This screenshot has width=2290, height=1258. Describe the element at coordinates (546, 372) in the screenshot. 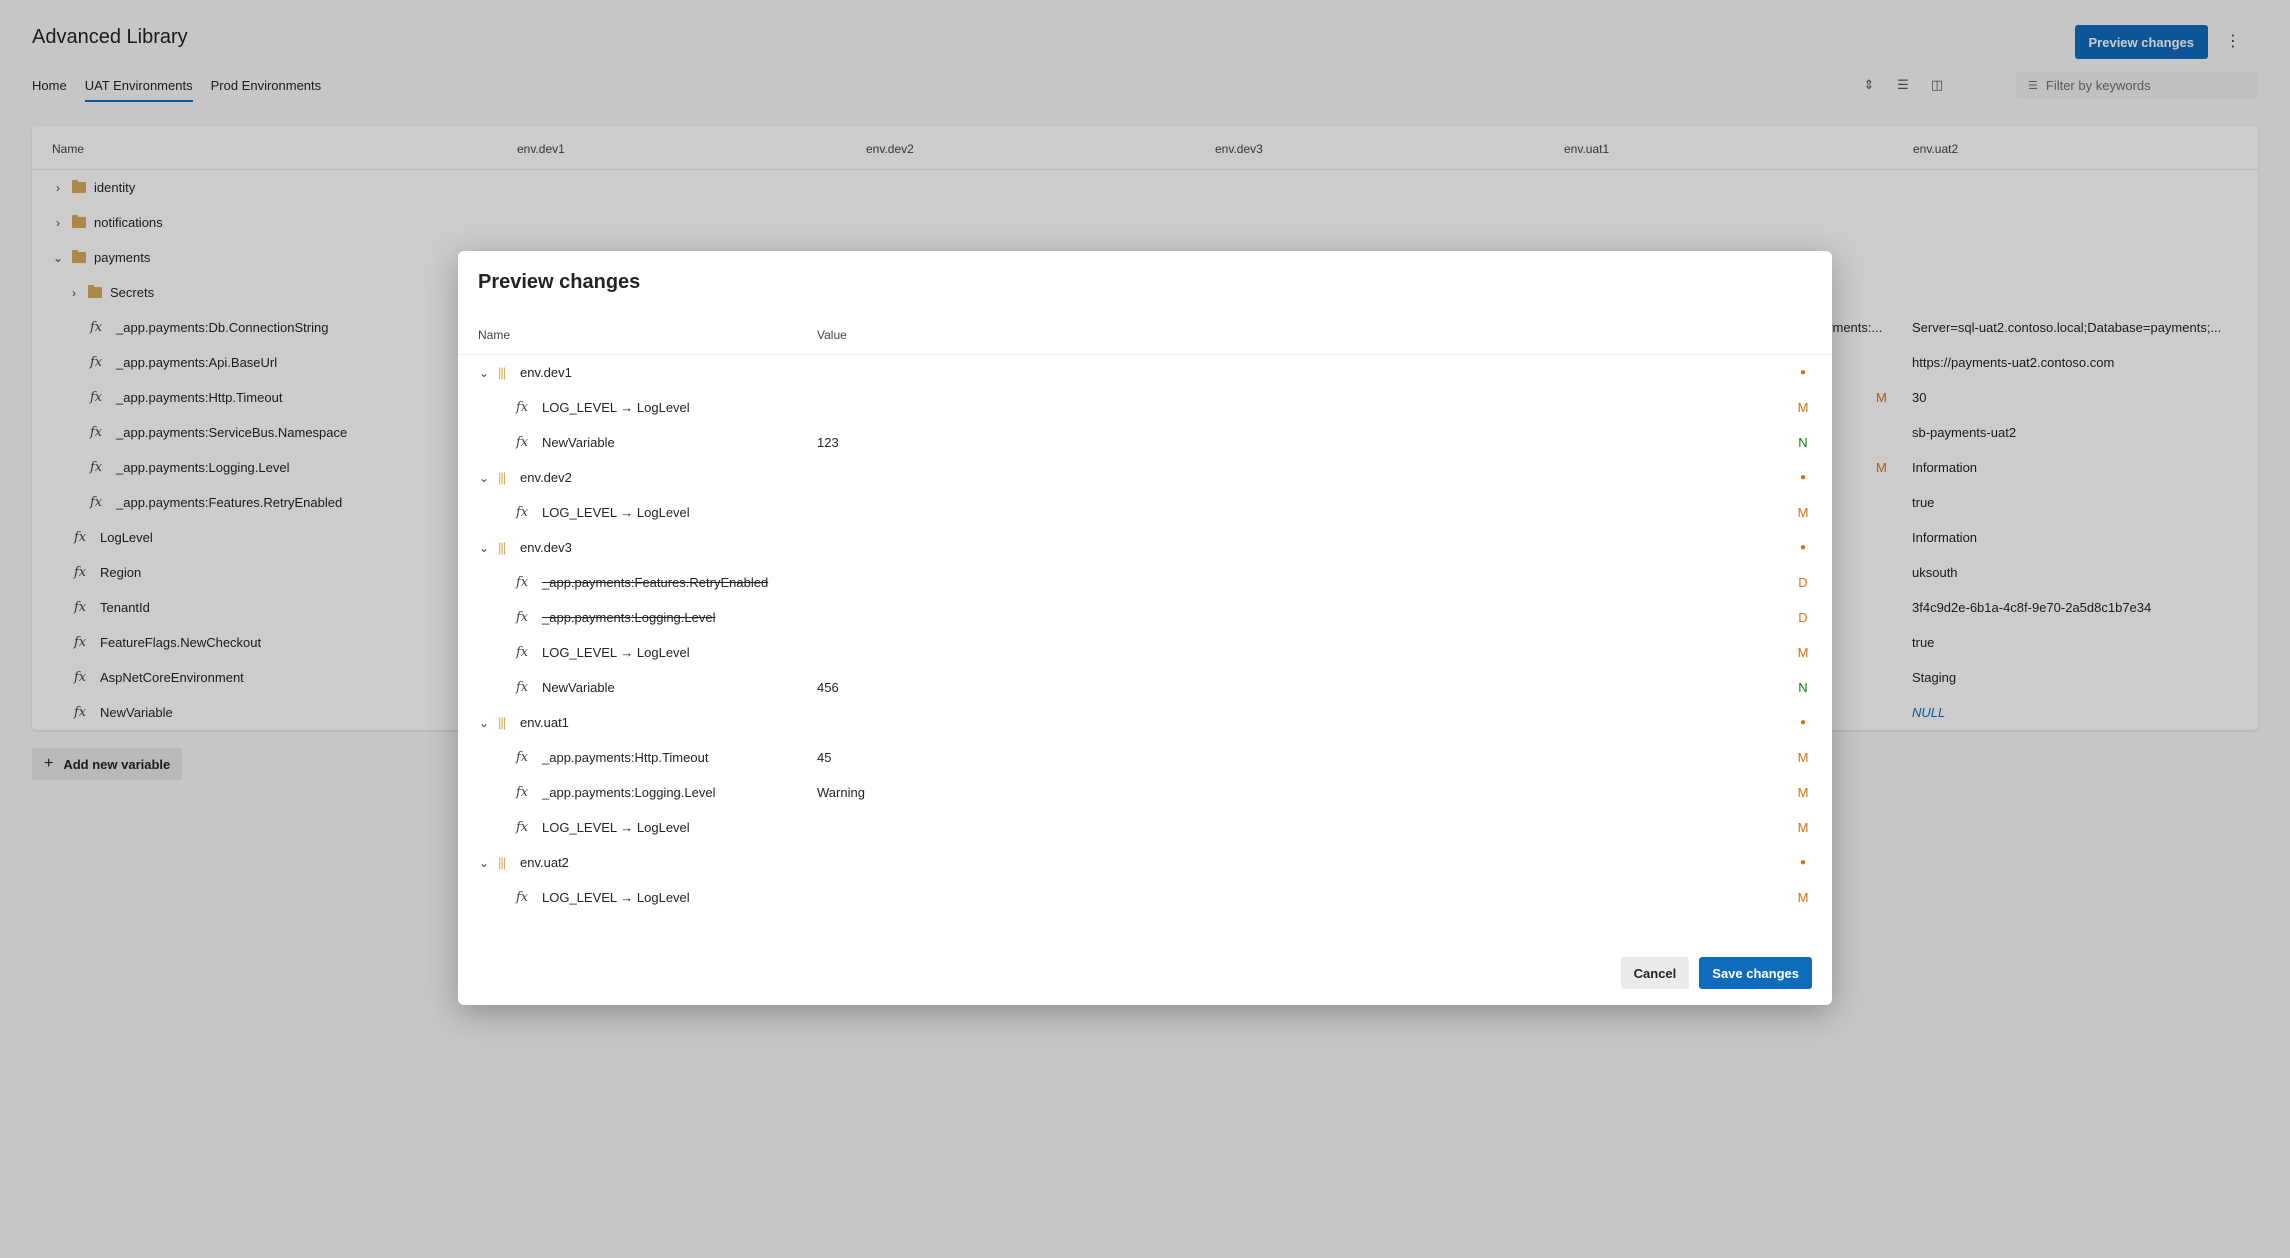

I see `env-name: env.dev1` at that location.